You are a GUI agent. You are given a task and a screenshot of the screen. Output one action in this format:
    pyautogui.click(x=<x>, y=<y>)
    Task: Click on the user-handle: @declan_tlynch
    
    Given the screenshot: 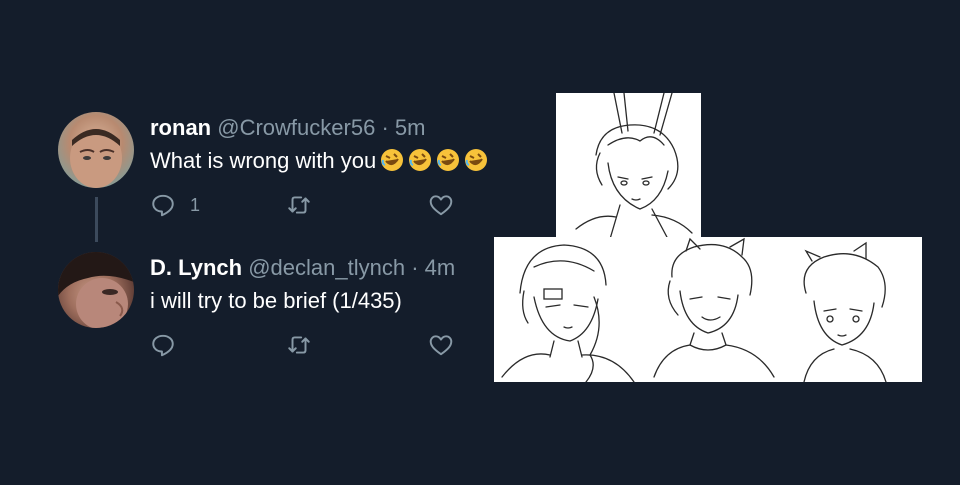 What is the action you would take?
    pyautogui.click(x=326, y=267)
    